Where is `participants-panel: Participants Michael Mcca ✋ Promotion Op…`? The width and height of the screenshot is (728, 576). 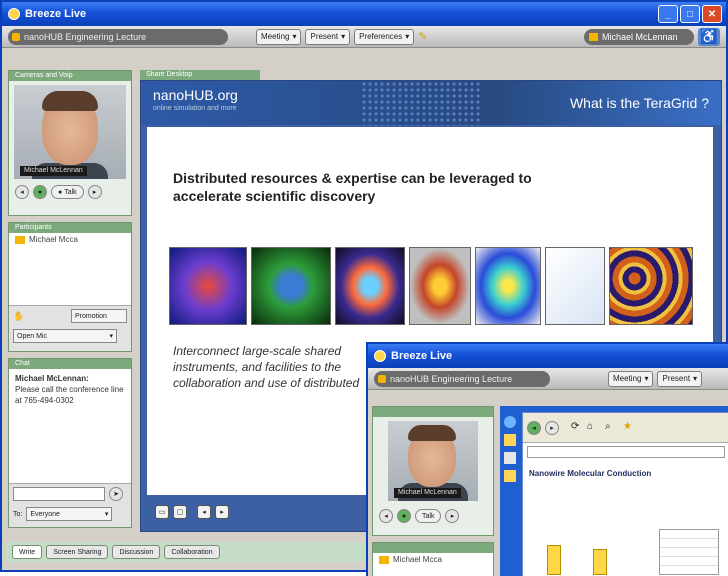
participants-panel: Participants Michael Mcca ✋ Promotion Op… is located at coordinates (70, 287).